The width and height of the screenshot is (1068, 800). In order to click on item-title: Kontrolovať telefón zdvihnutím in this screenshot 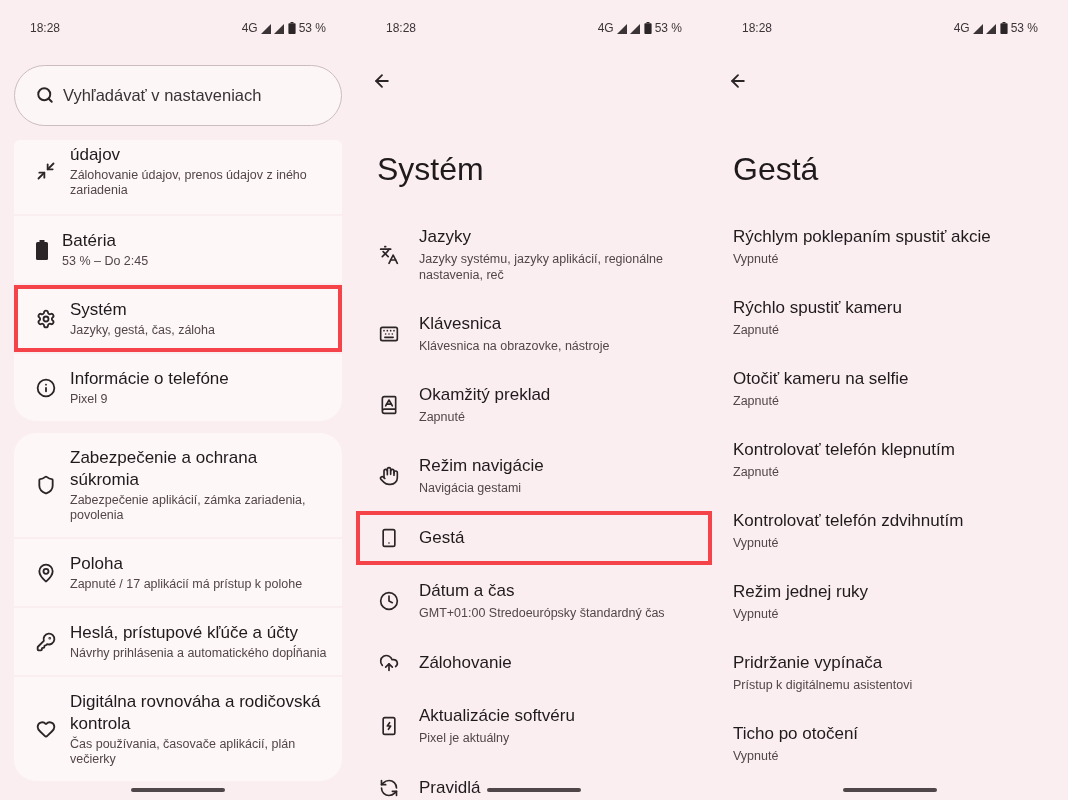, I will do `click(848, 521)`.